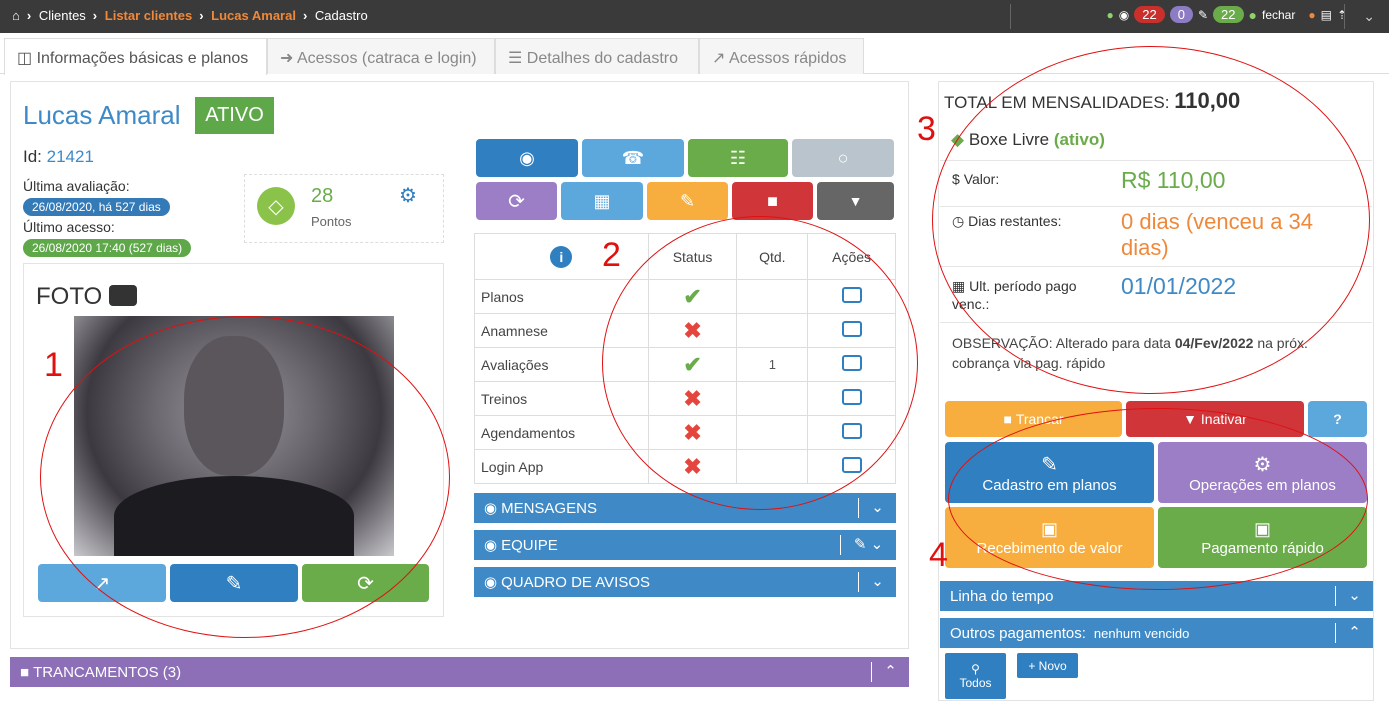  Describe the element at coordinates (344, 208) in the screenshot. I see `points-box: ◇ 28 Pontos ⚙` at that location.